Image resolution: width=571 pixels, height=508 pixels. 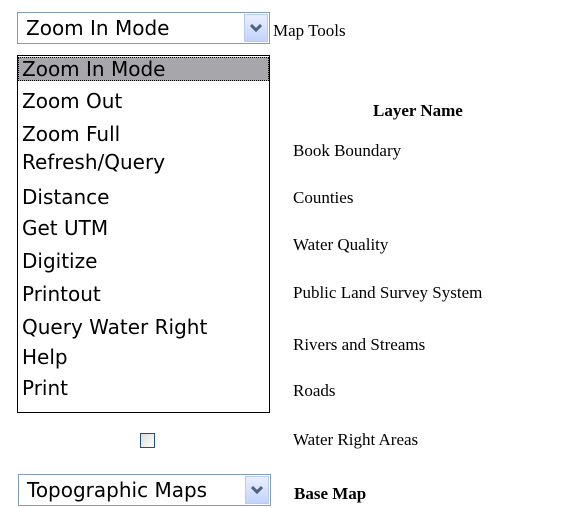 I want to click on layer-roads: Roads, so click(x=314, y=390).